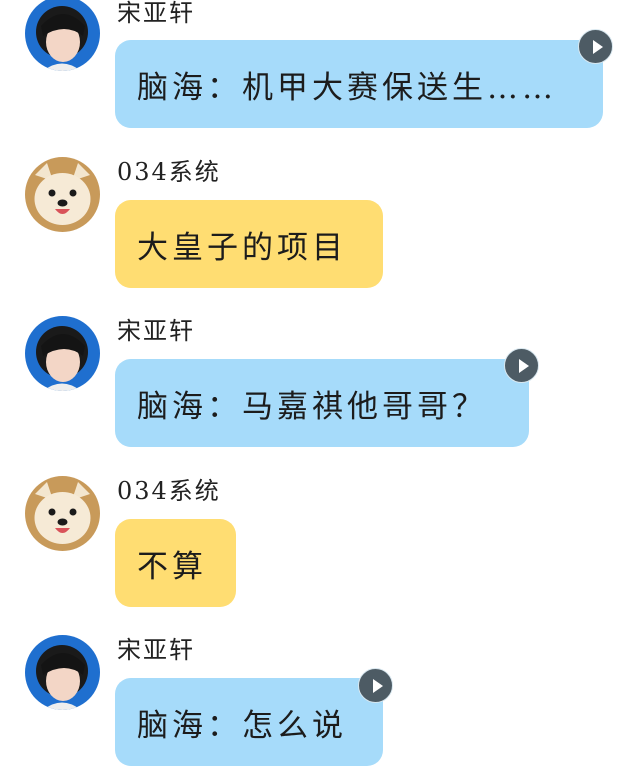 This screenshot has width=640, height=766. Describe the element at coordinates (242, 247) in the screenshot. I see `message-text: 大皇子的项目` at that location.